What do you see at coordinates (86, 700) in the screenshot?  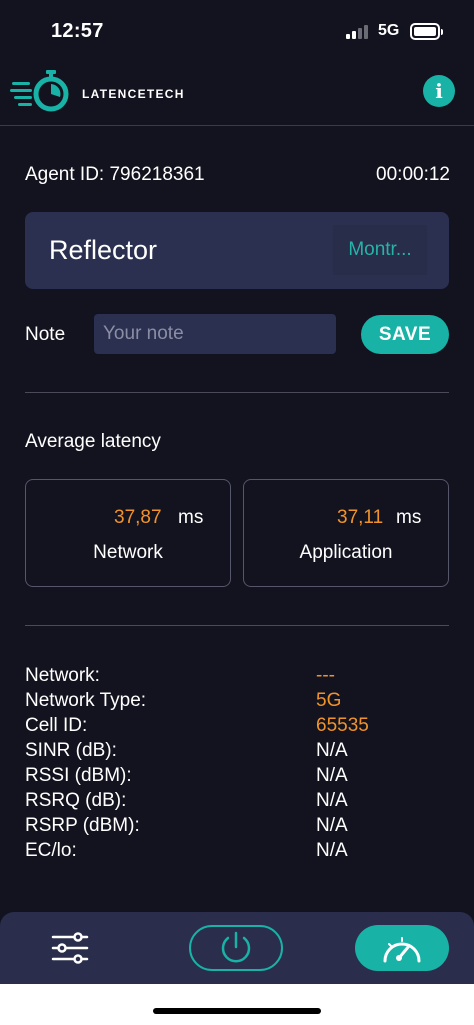 I see `info-key: Network Type:` at bounding box center [86, 700].